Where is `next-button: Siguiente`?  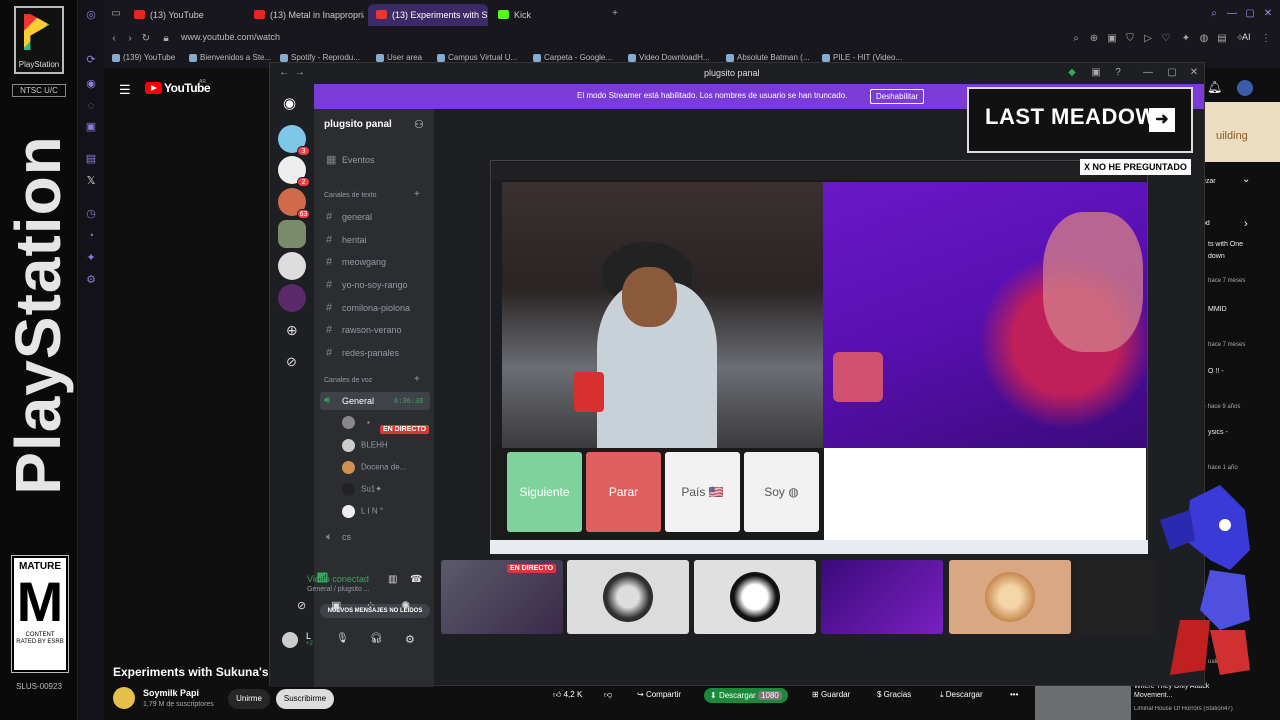
next-button: Siguiente is located at coordinates (544, 492).